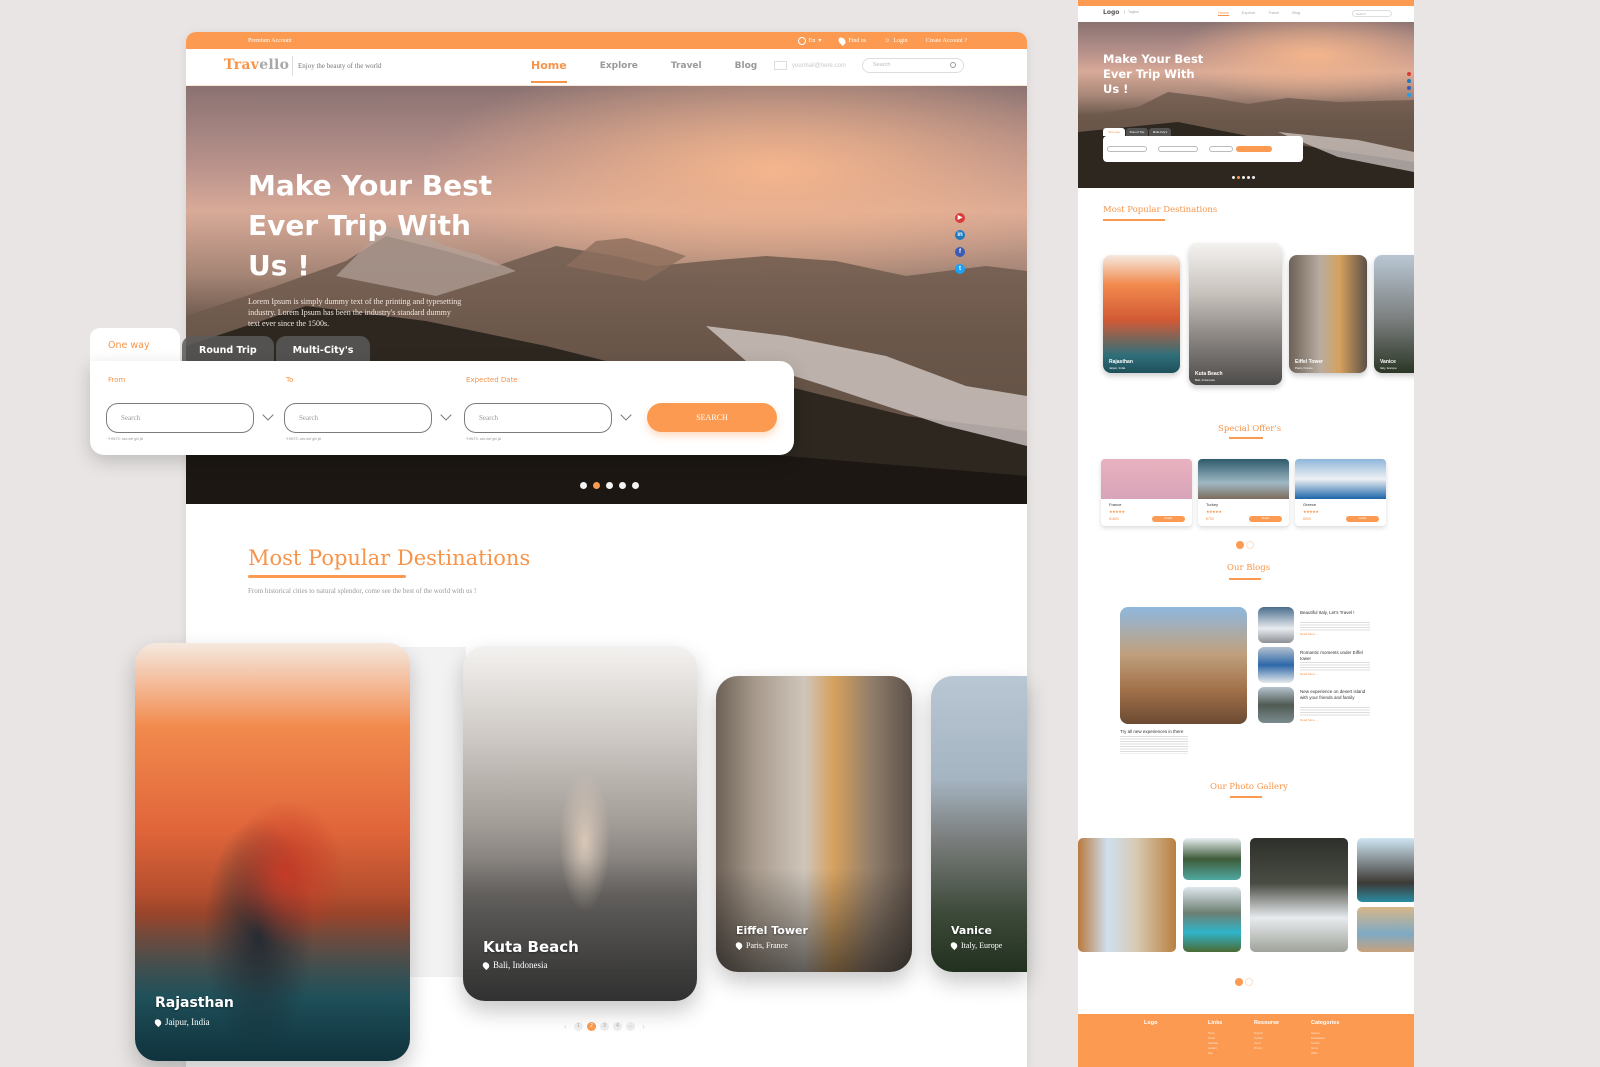 Image resolution: width=1600 pixels, height=1067 pixels. What do you see at coordinates (1258, 1033) in the screenshot?
I see `footer-link: Support` at bounding box center [1258, 1033].